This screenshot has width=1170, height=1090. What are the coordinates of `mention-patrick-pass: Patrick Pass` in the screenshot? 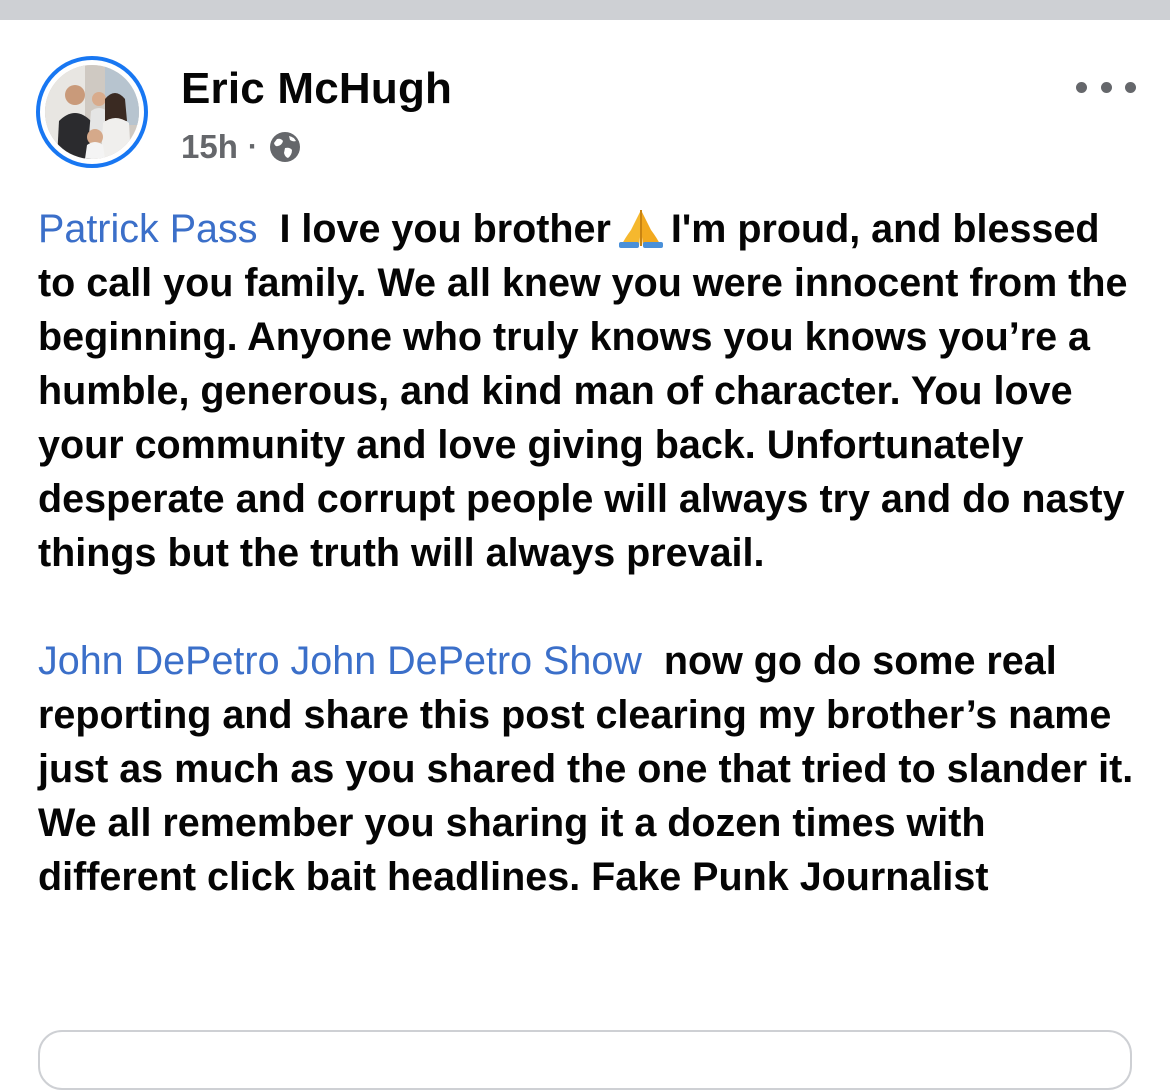 It's located at (148, 229).